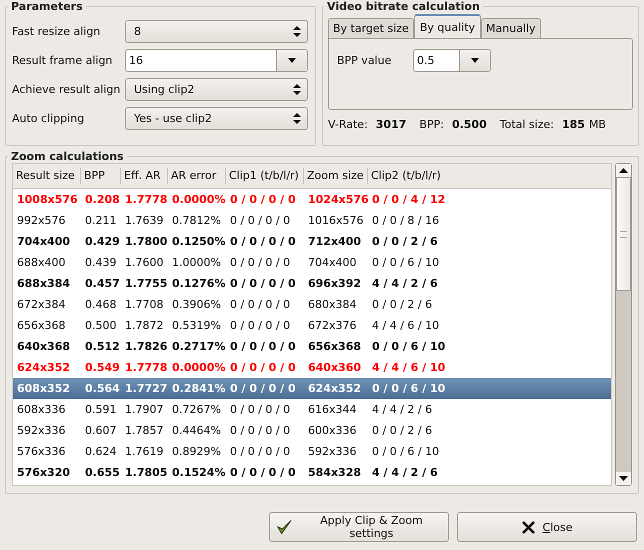 The width and height of the screenshot is (644, 550). Describe the element at coordinates (216, 89) in the screenshot. I see `select-field: Using clip2` at that location.